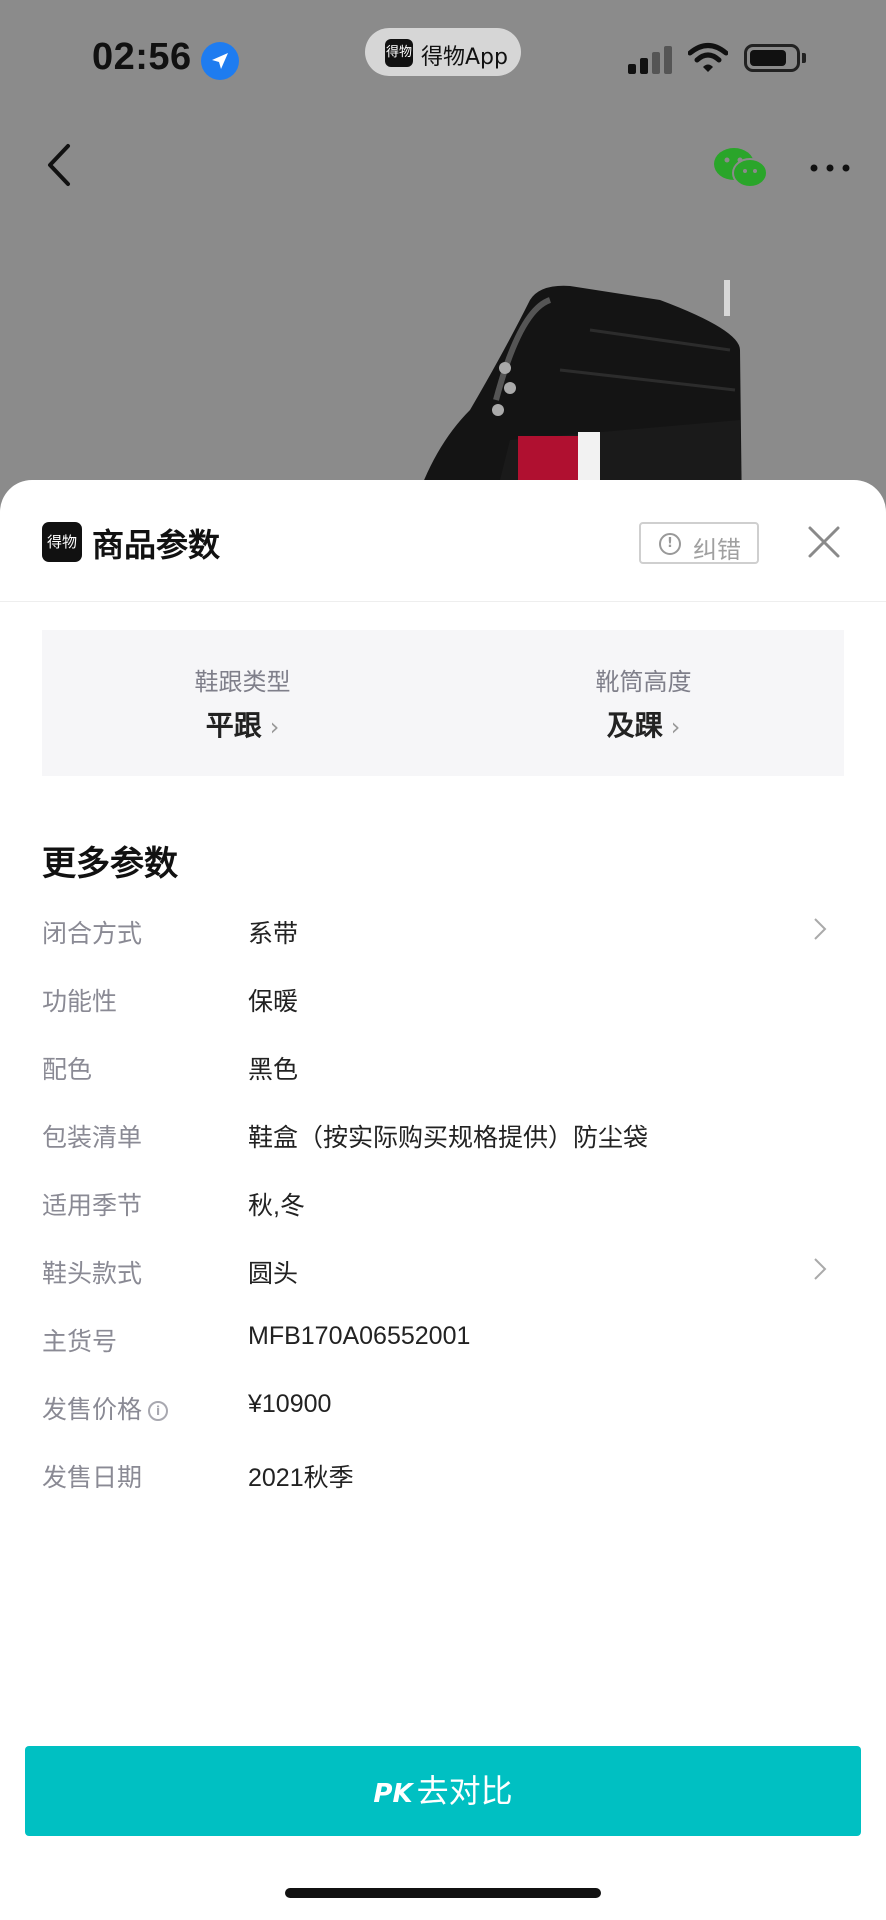 This screenshot has height=1920, width=886. What do you see at coordinates (443, 1272) in the screenshot?
I see `param-row-toe-style: 鞋头款式 圆头` at bounding box center [443, 1272].